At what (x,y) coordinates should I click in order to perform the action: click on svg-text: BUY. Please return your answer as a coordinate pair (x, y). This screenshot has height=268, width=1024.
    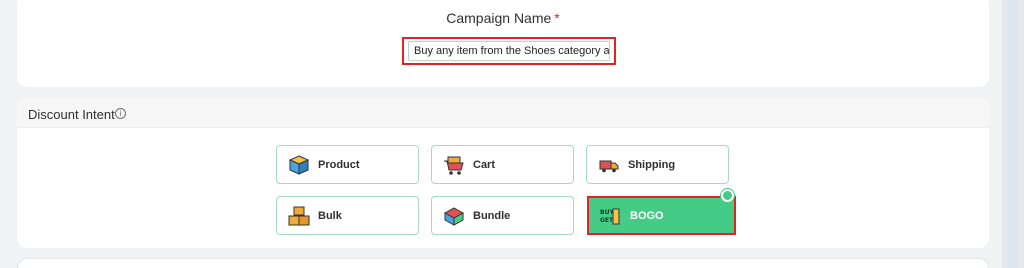
    Looking at the image, I should click on (607, 212).